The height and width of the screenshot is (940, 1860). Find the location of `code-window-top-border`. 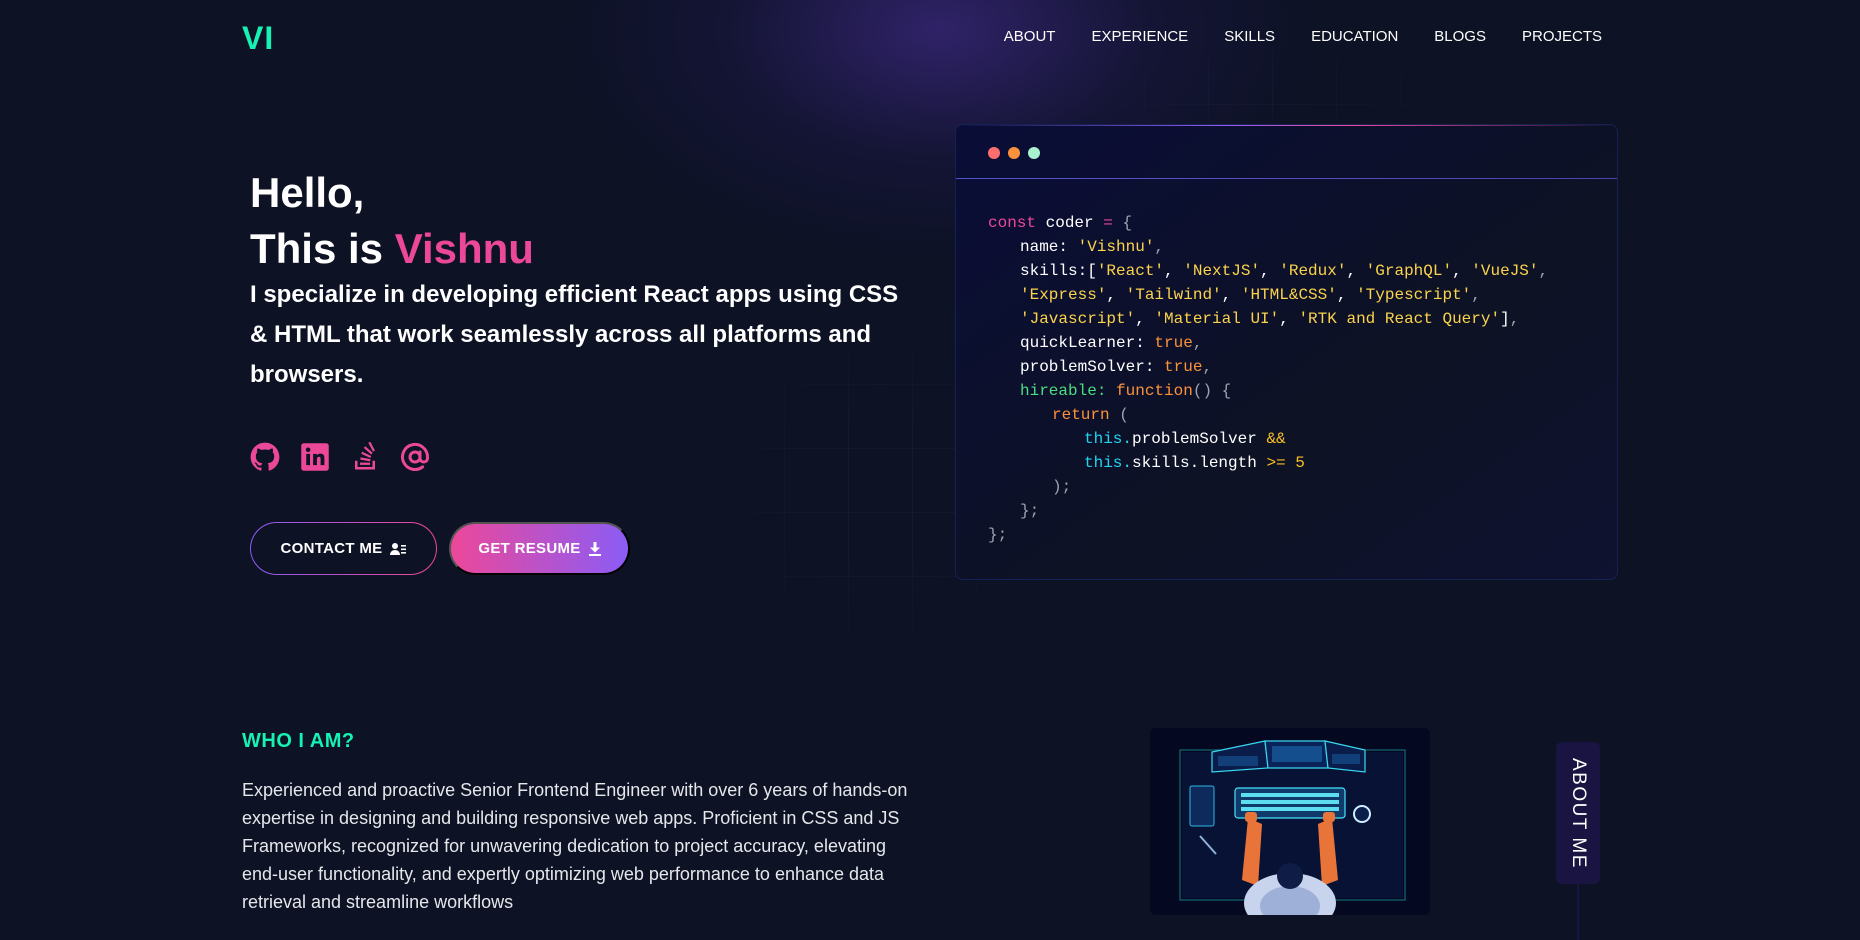

code-window-top-border is located at coordinates (1286, 125).